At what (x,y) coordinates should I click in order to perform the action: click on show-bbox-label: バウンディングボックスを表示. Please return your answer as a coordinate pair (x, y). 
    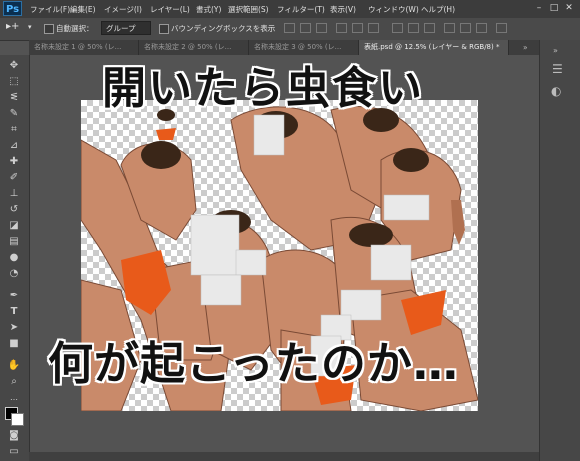
    Looking at the image, I should click on (223, 28).